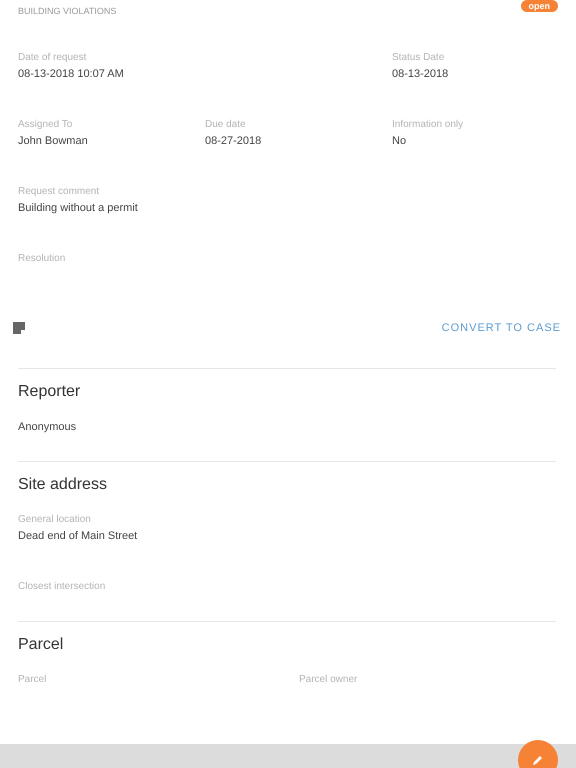 Image resolution: width=576 pixels, height=768 pixels. What do you see at coordinates (421, 74) in the screenshot?
I see `field-value: 08-13-2018` at bounding box center [421, 74].